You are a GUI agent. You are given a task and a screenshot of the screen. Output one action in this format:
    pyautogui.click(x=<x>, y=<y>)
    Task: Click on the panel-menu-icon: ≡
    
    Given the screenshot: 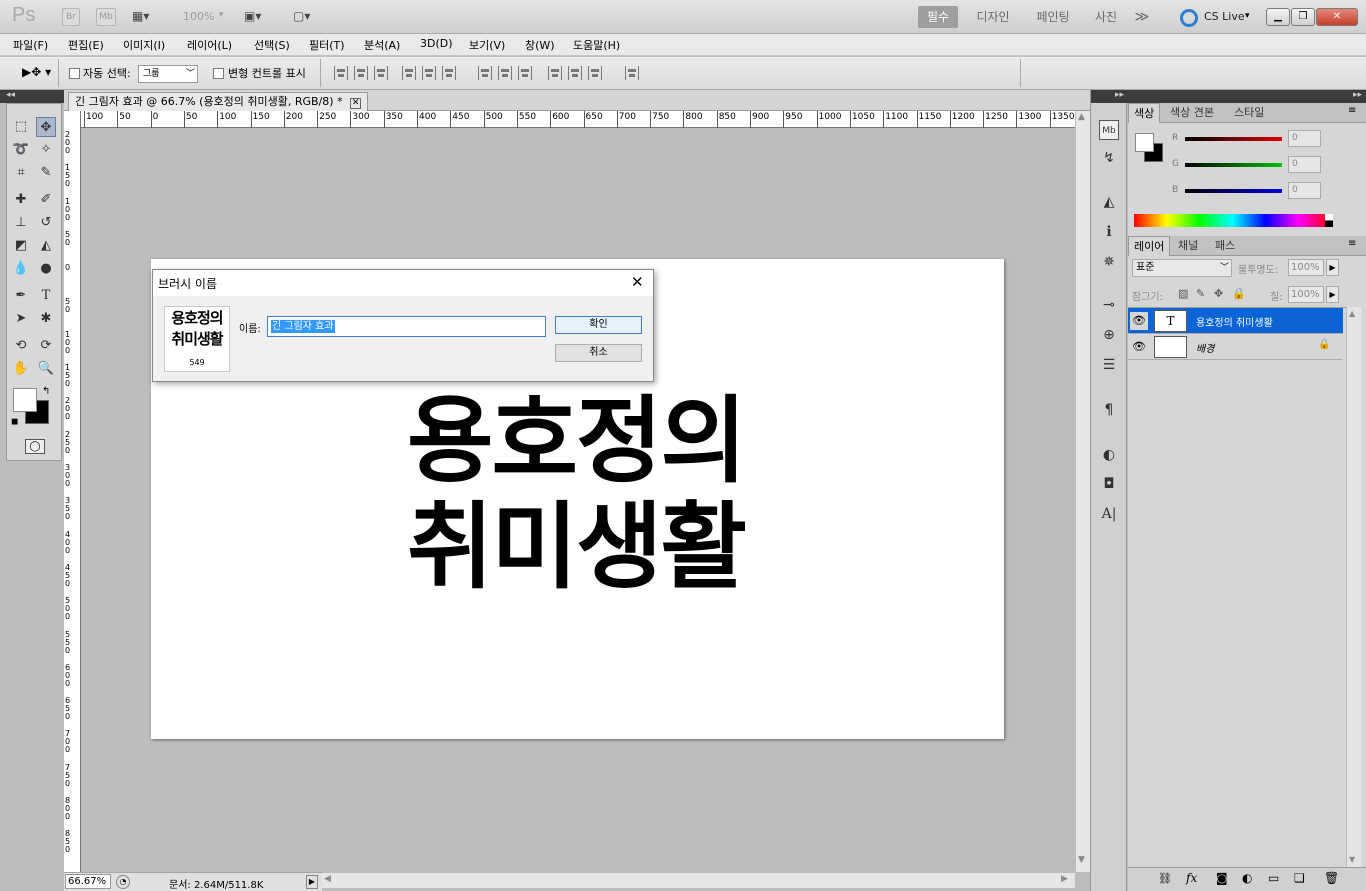 What is the action you would take?
    pyautogui.click(x=1352, y=243)
    